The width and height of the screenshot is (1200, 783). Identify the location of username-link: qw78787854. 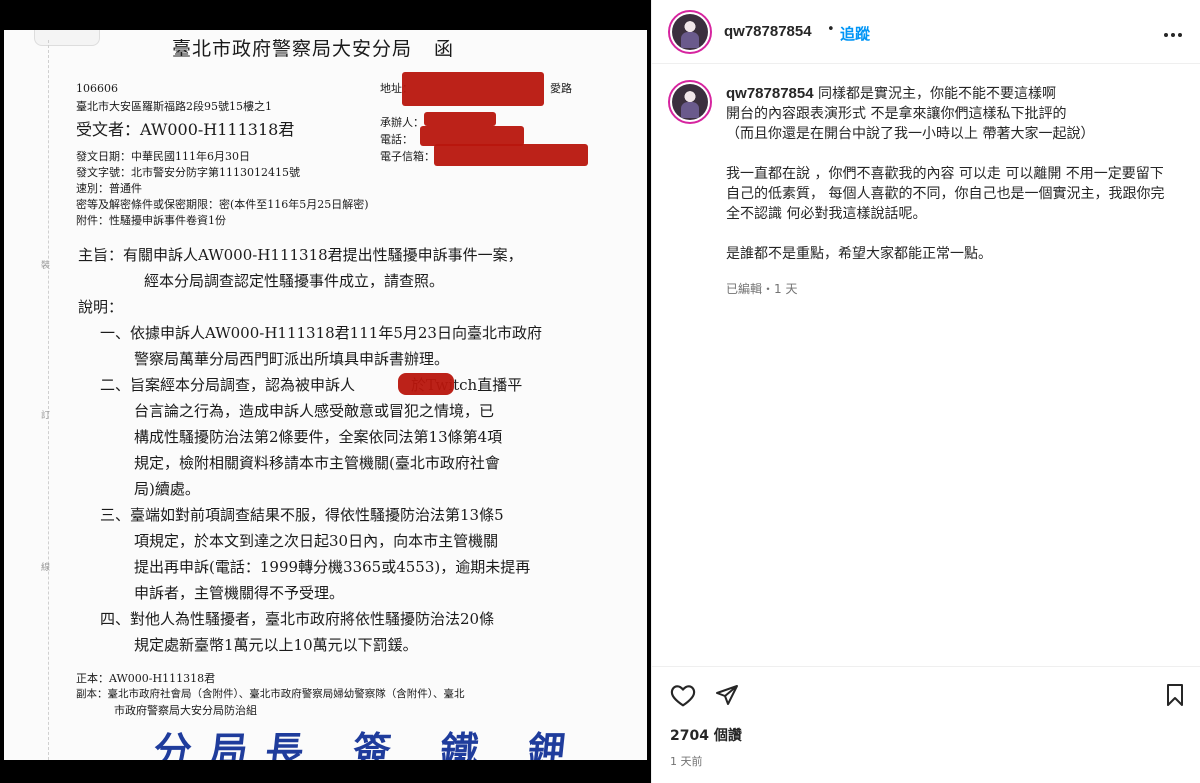
(768, 31).